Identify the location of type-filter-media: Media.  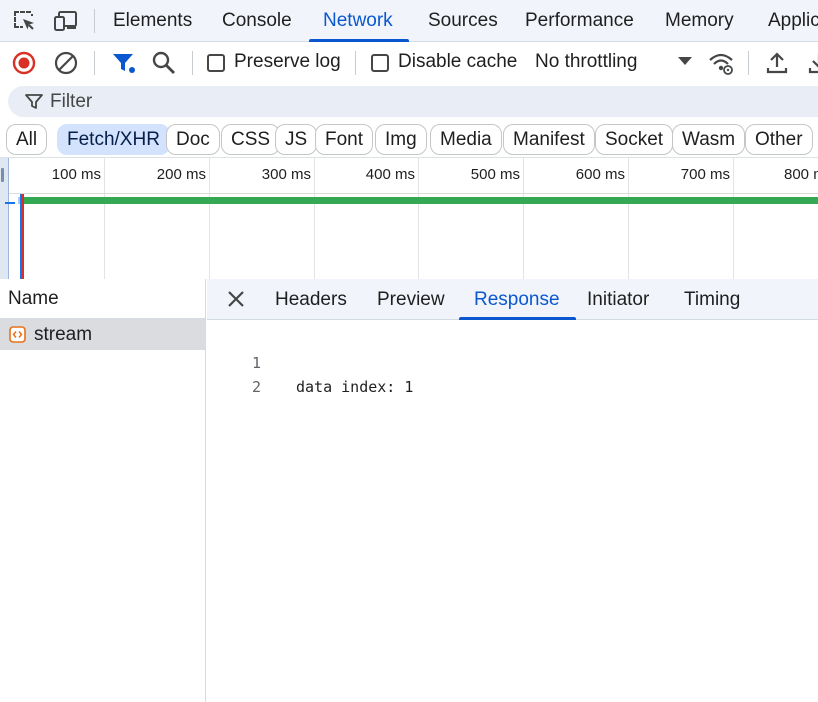
(466, 139).